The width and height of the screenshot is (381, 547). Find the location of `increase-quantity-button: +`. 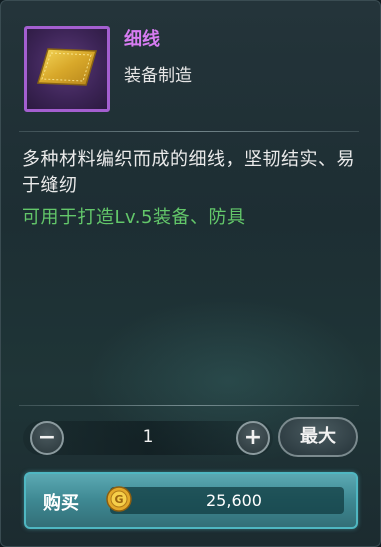

increase-quantity-button: + is located at coordinates (253, 438).